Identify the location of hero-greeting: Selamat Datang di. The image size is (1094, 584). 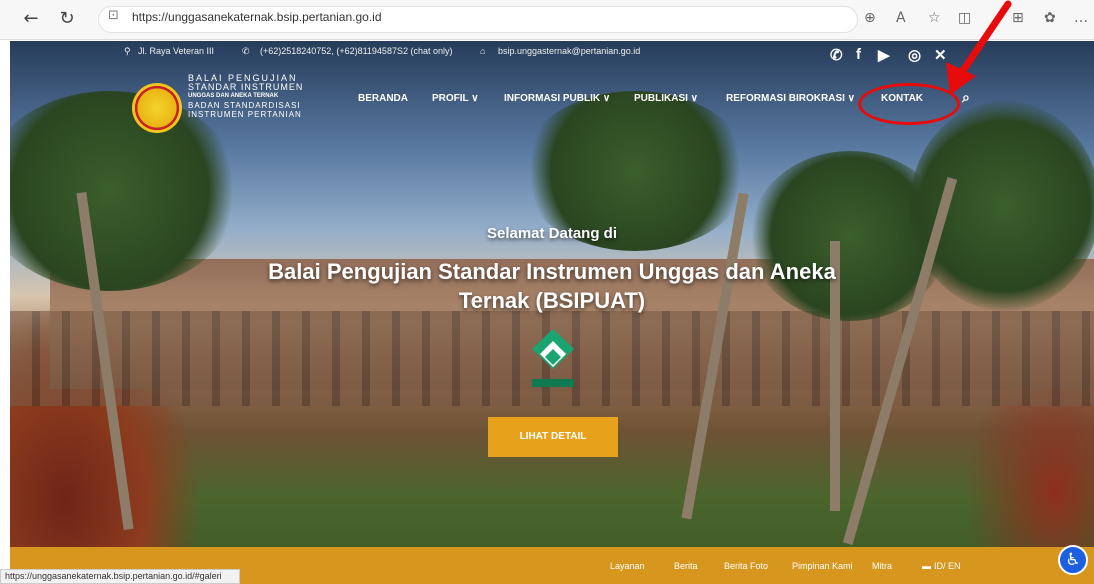
(552, 233).